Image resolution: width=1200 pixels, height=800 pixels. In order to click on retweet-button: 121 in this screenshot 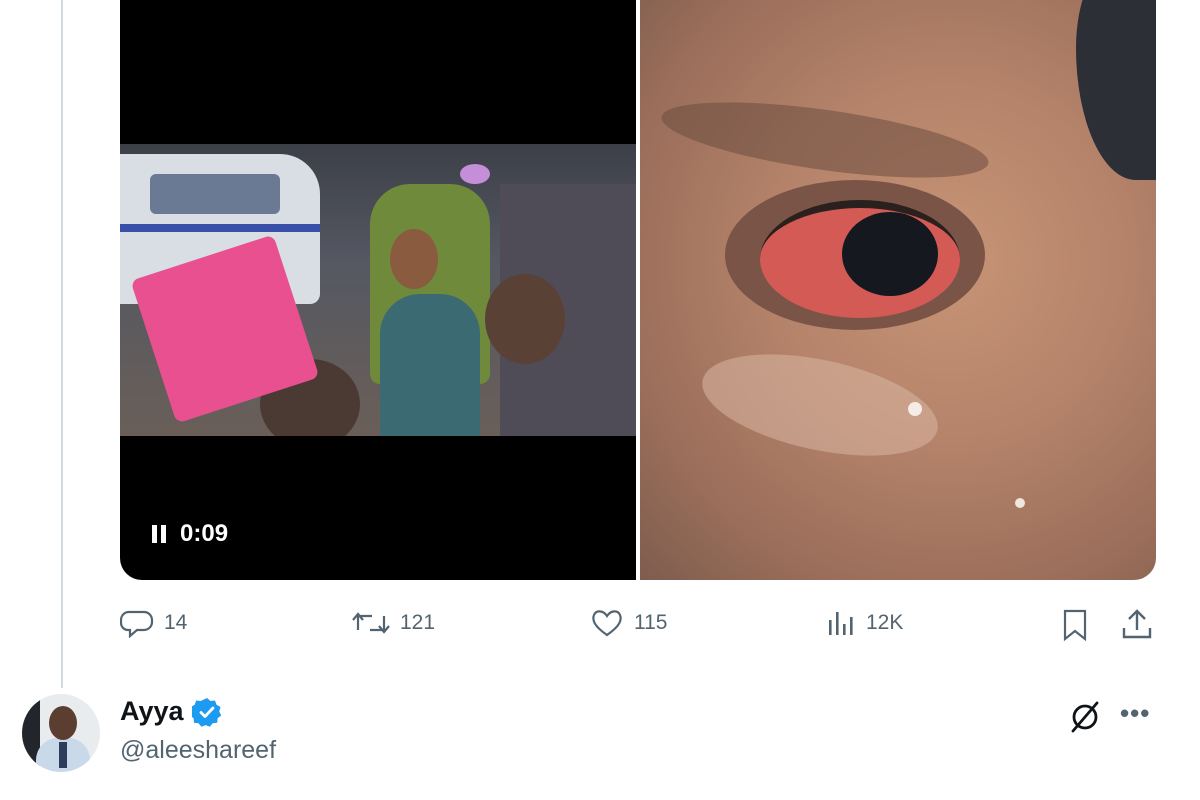, I will do `click(393, 623)`.